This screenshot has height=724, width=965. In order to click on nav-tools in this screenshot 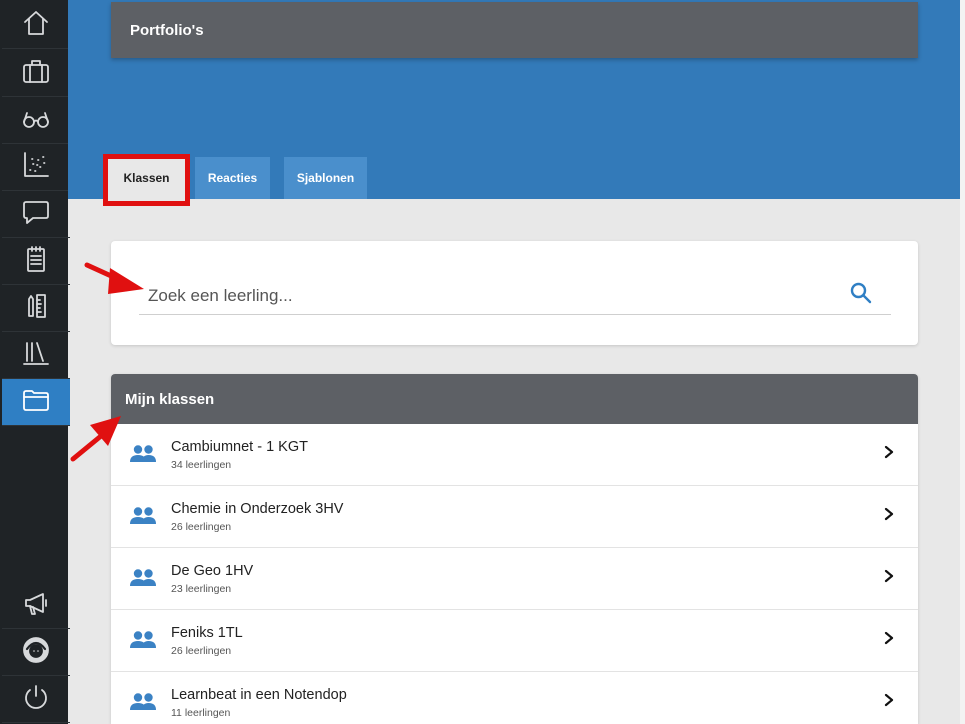, I will do `click(36, 308)`.